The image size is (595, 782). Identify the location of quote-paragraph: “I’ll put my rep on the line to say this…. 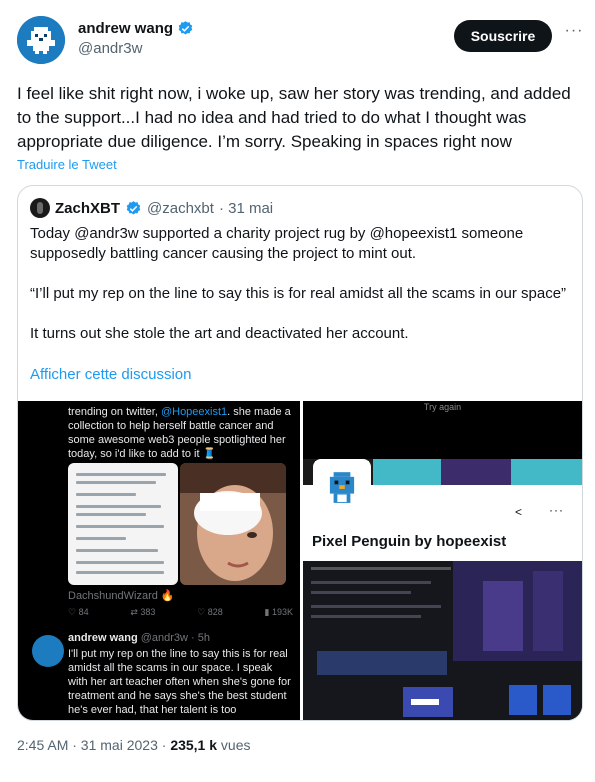
(298, 293).